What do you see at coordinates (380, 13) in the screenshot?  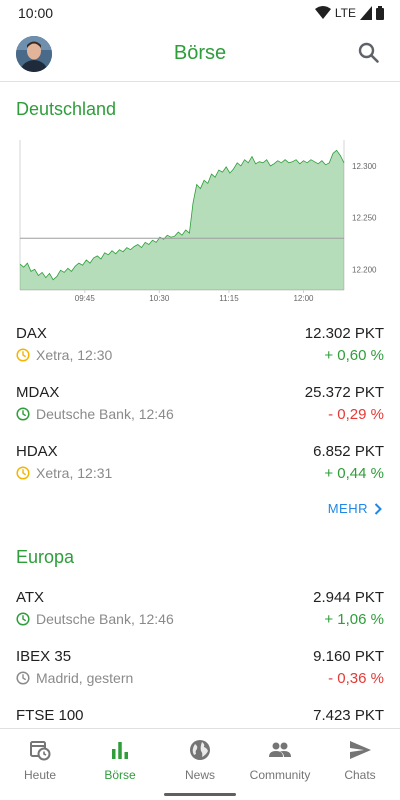 I see `battery-icon` at bounding box center [380, 13].